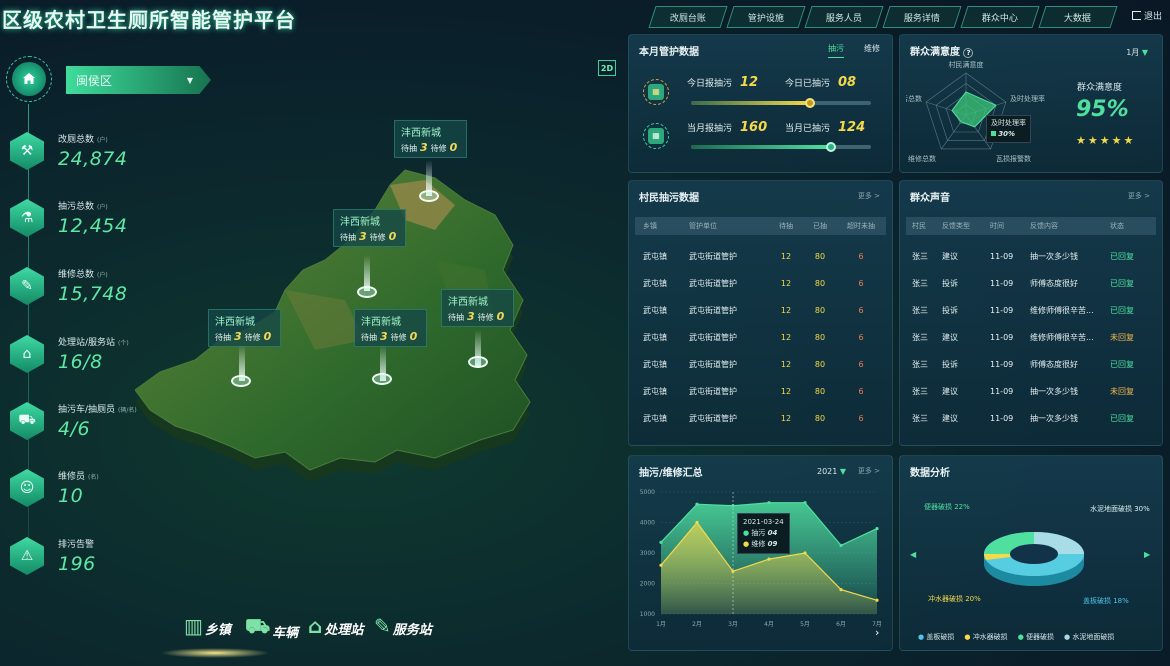 The height and width of the screenshot is (666, 1170). What do you see at coordinates (382, 626) in the screenshot?
I see `wrench-icon: ✎` at bounding box center [382, 626].